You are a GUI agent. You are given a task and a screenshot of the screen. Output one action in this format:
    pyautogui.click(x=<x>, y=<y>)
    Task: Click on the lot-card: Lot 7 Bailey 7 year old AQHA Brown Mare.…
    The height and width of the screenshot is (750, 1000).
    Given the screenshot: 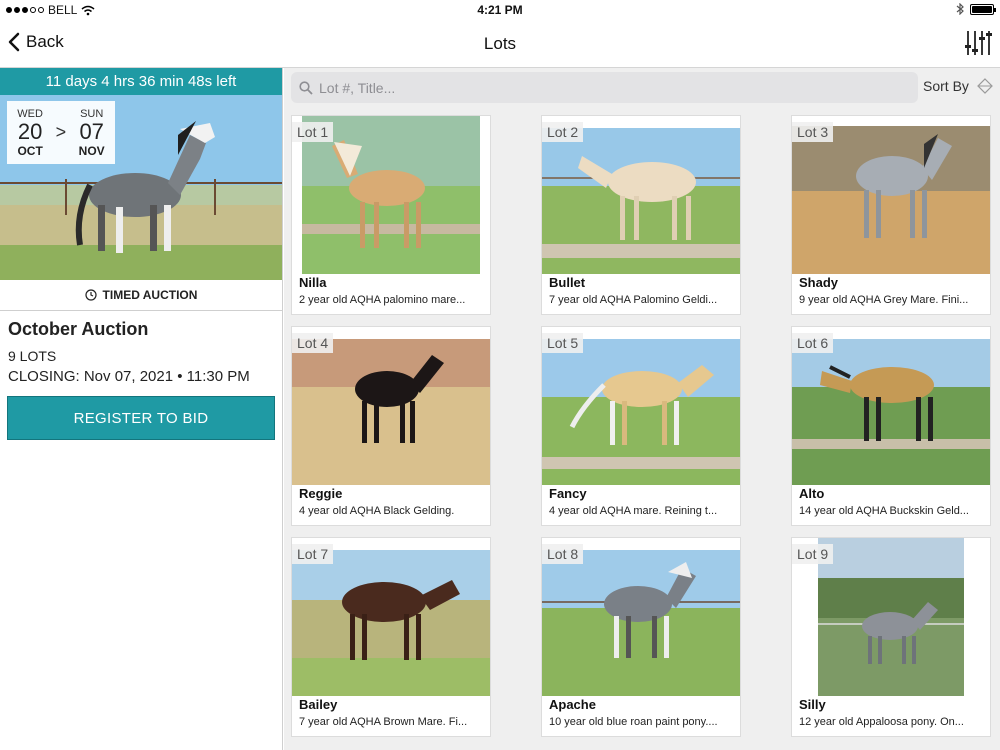 What is the action you would take?
    pyautogui.click(x=391, y=637)
    